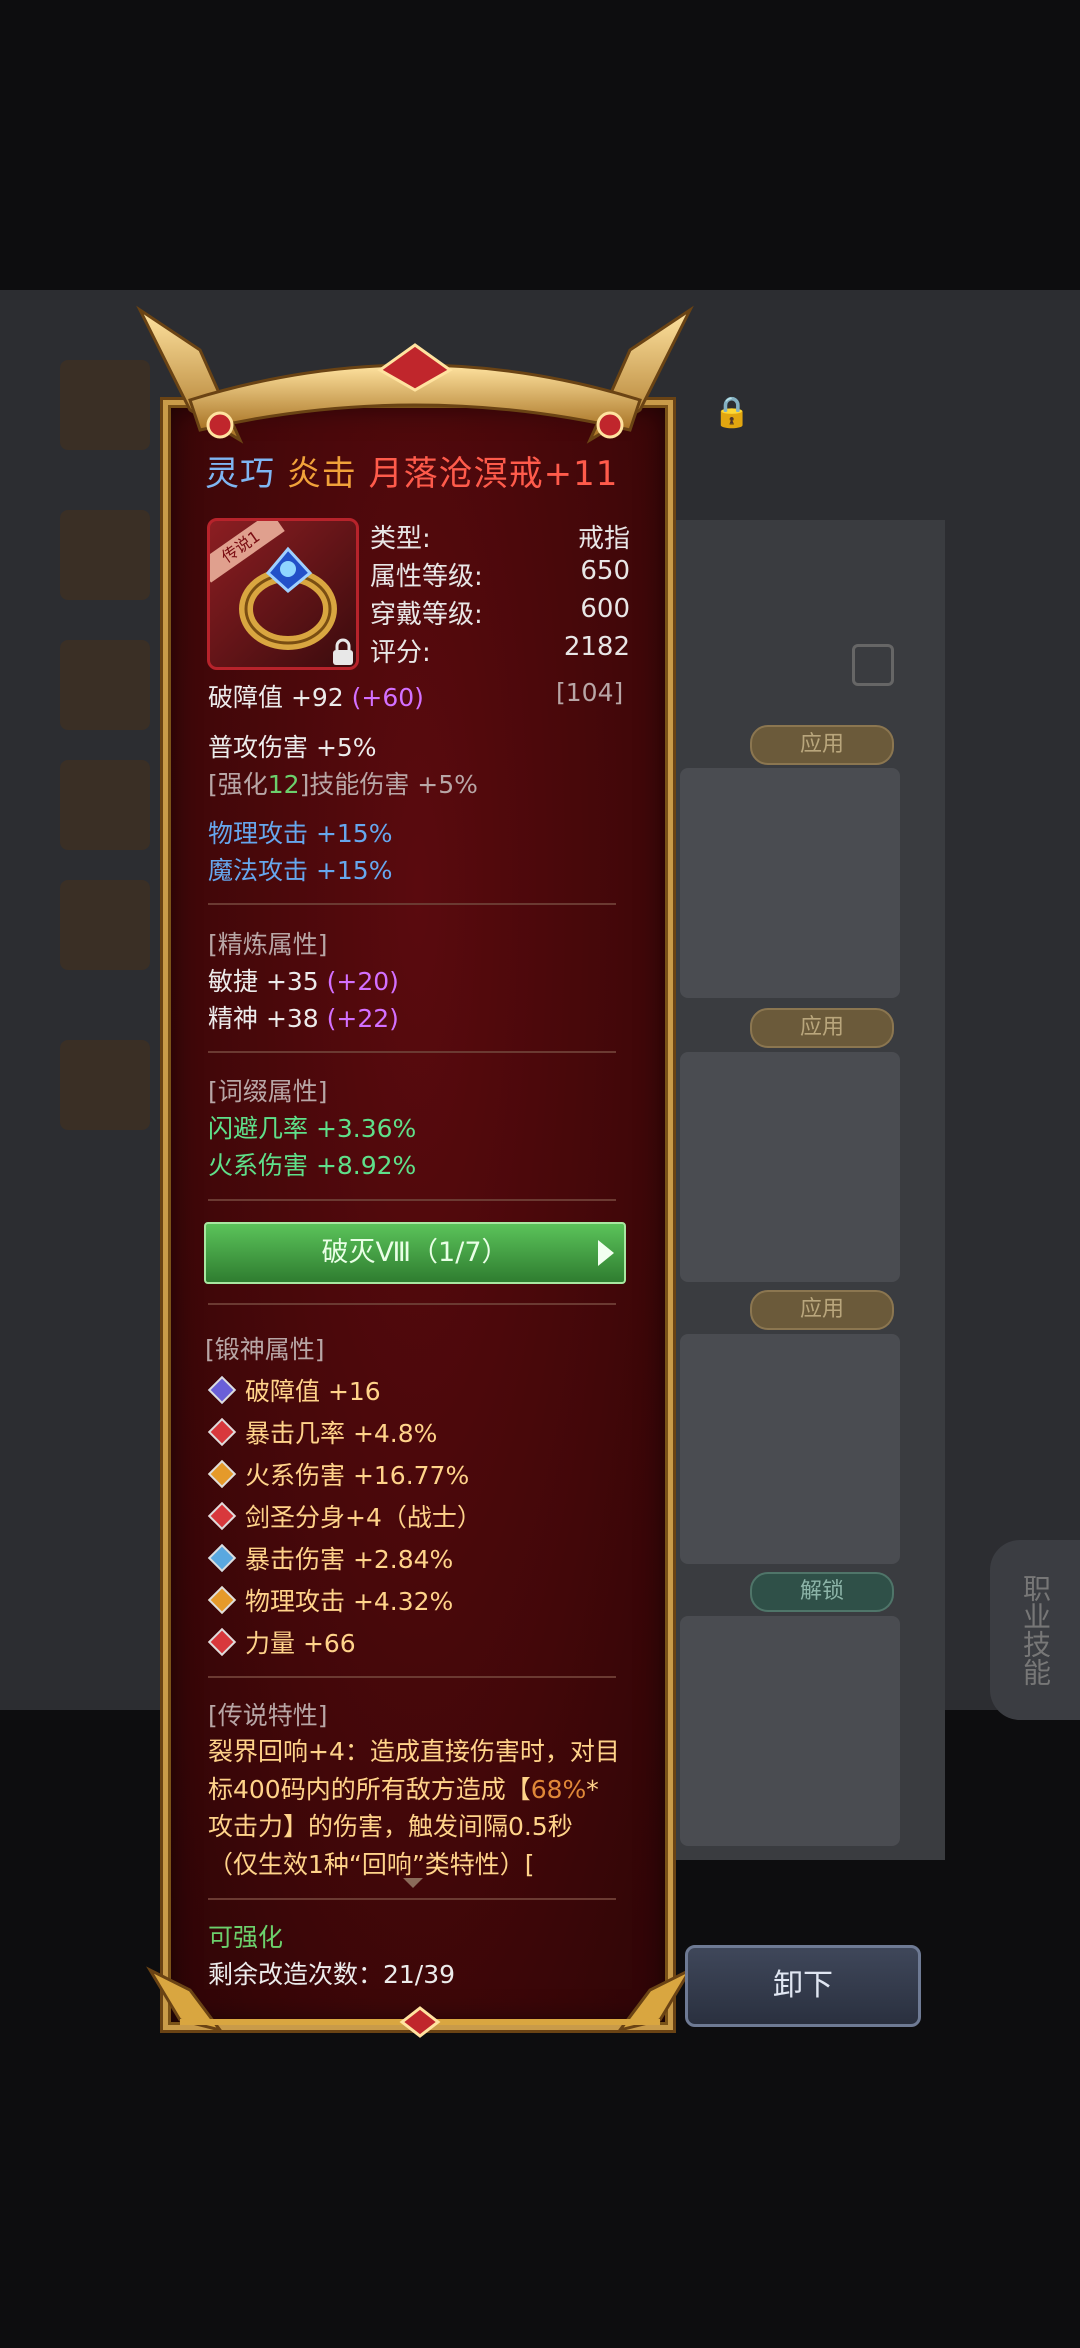 The height and width of the screenshot is (2348, 1080). I want to click on magic-attack-stat: 魔法攻击 +15%, so click(300, 870).